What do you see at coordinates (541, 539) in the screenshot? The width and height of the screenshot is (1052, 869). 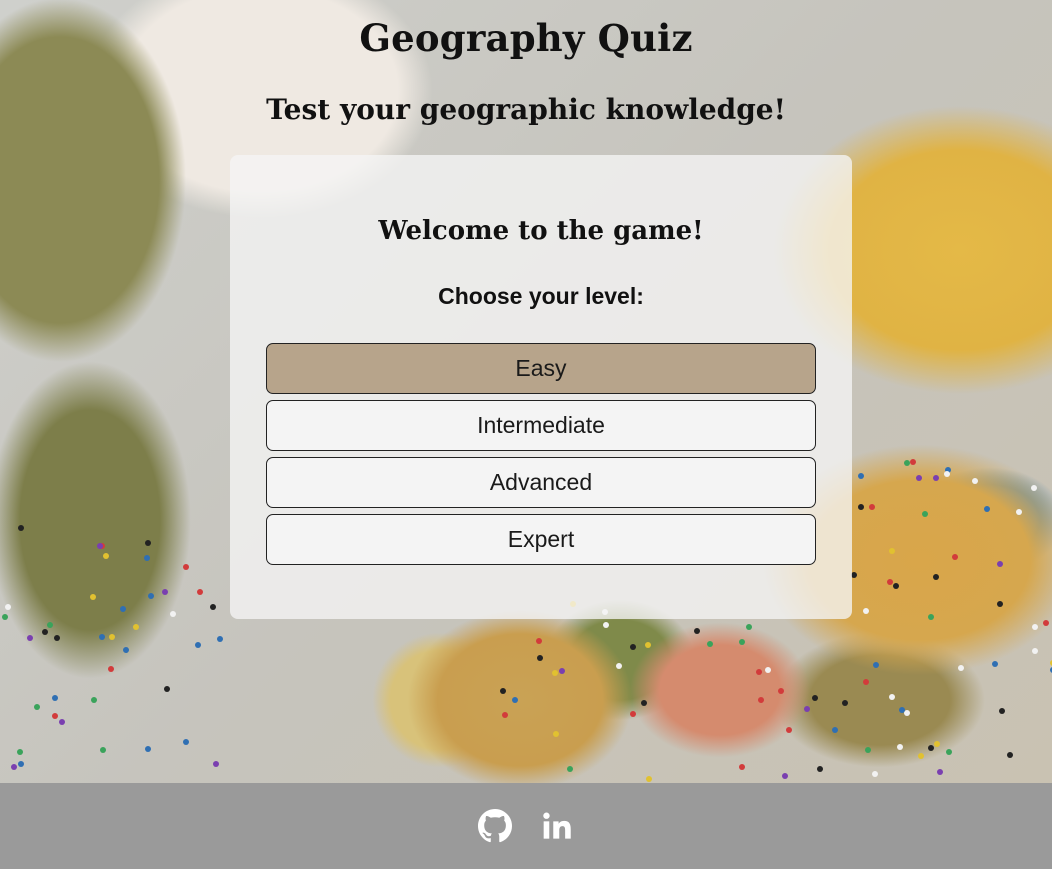 I see `level-expert-button: Expert` at bounding box center [541, 539].